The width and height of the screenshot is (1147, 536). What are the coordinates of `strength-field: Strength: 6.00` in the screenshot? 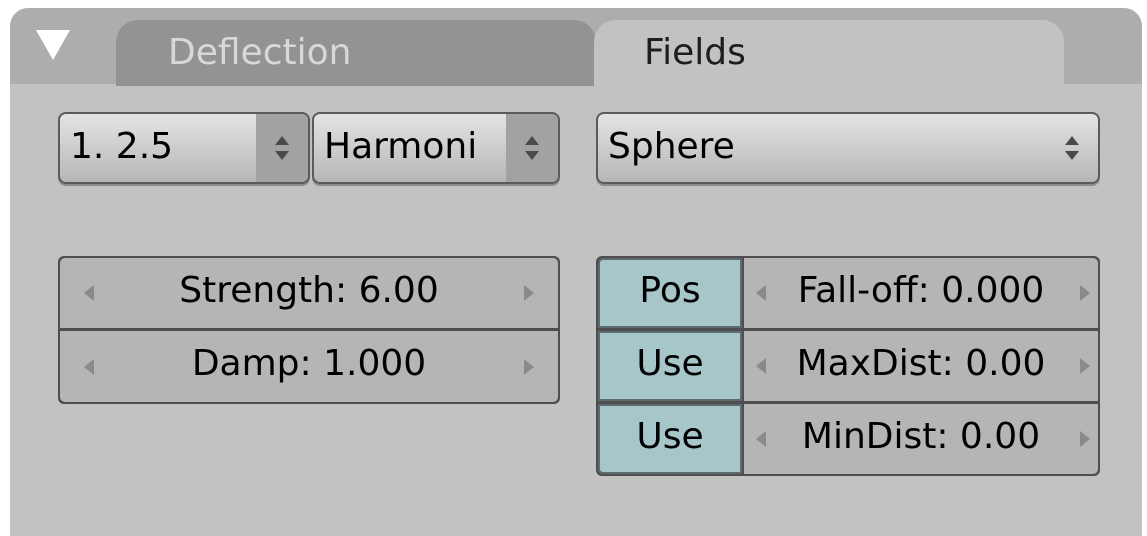 It's located at (309, 293).